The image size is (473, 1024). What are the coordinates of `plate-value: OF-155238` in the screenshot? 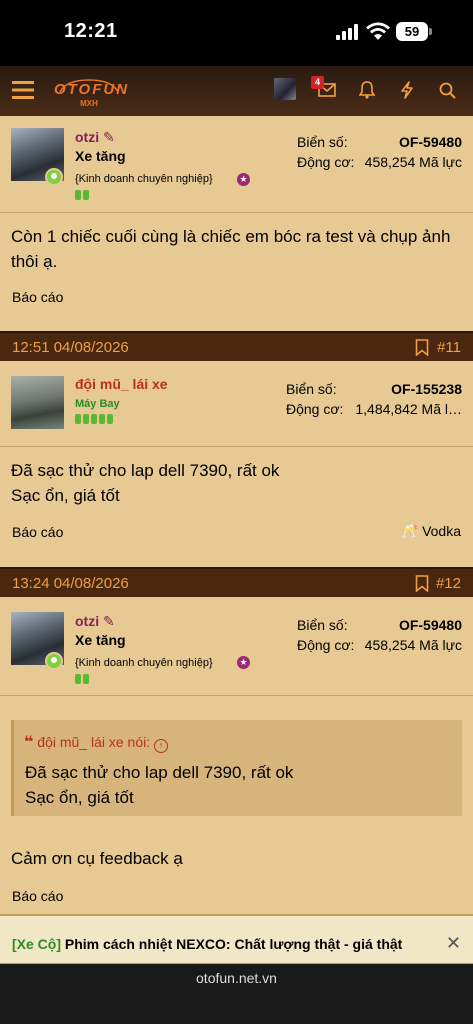 It's located at (426, 389).